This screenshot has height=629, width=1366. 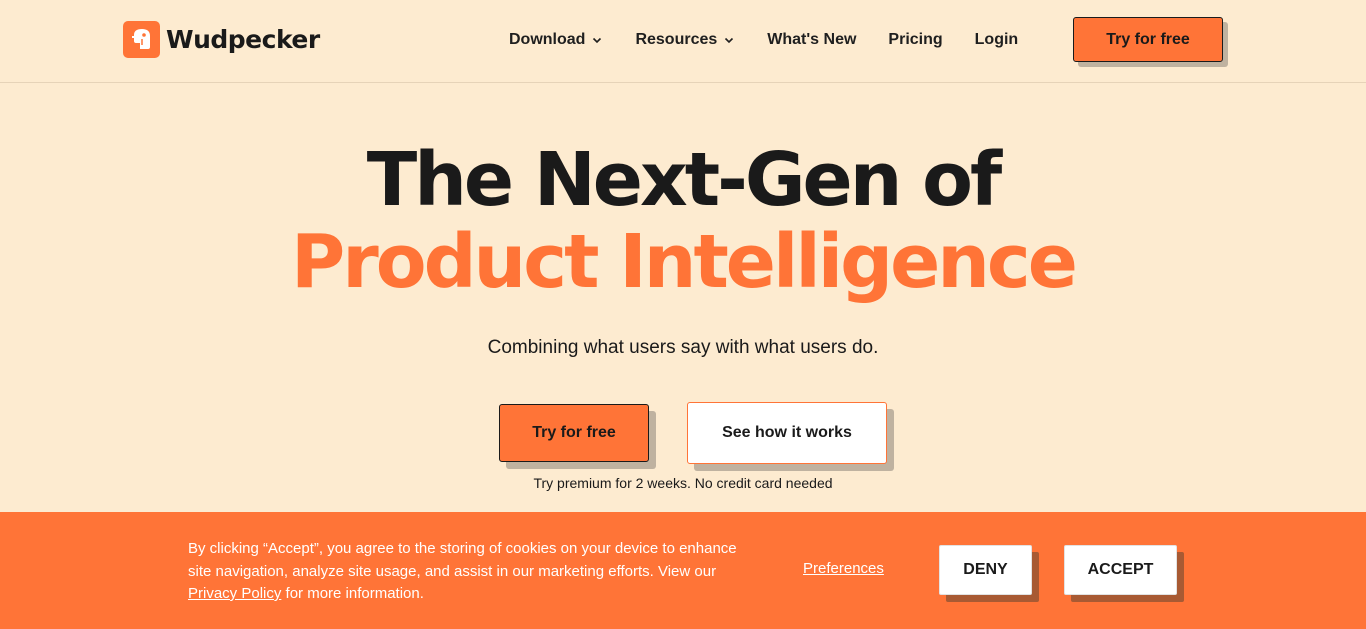 I want to click on header-try-free-button: Try for free, so click(x=1148, y=39).